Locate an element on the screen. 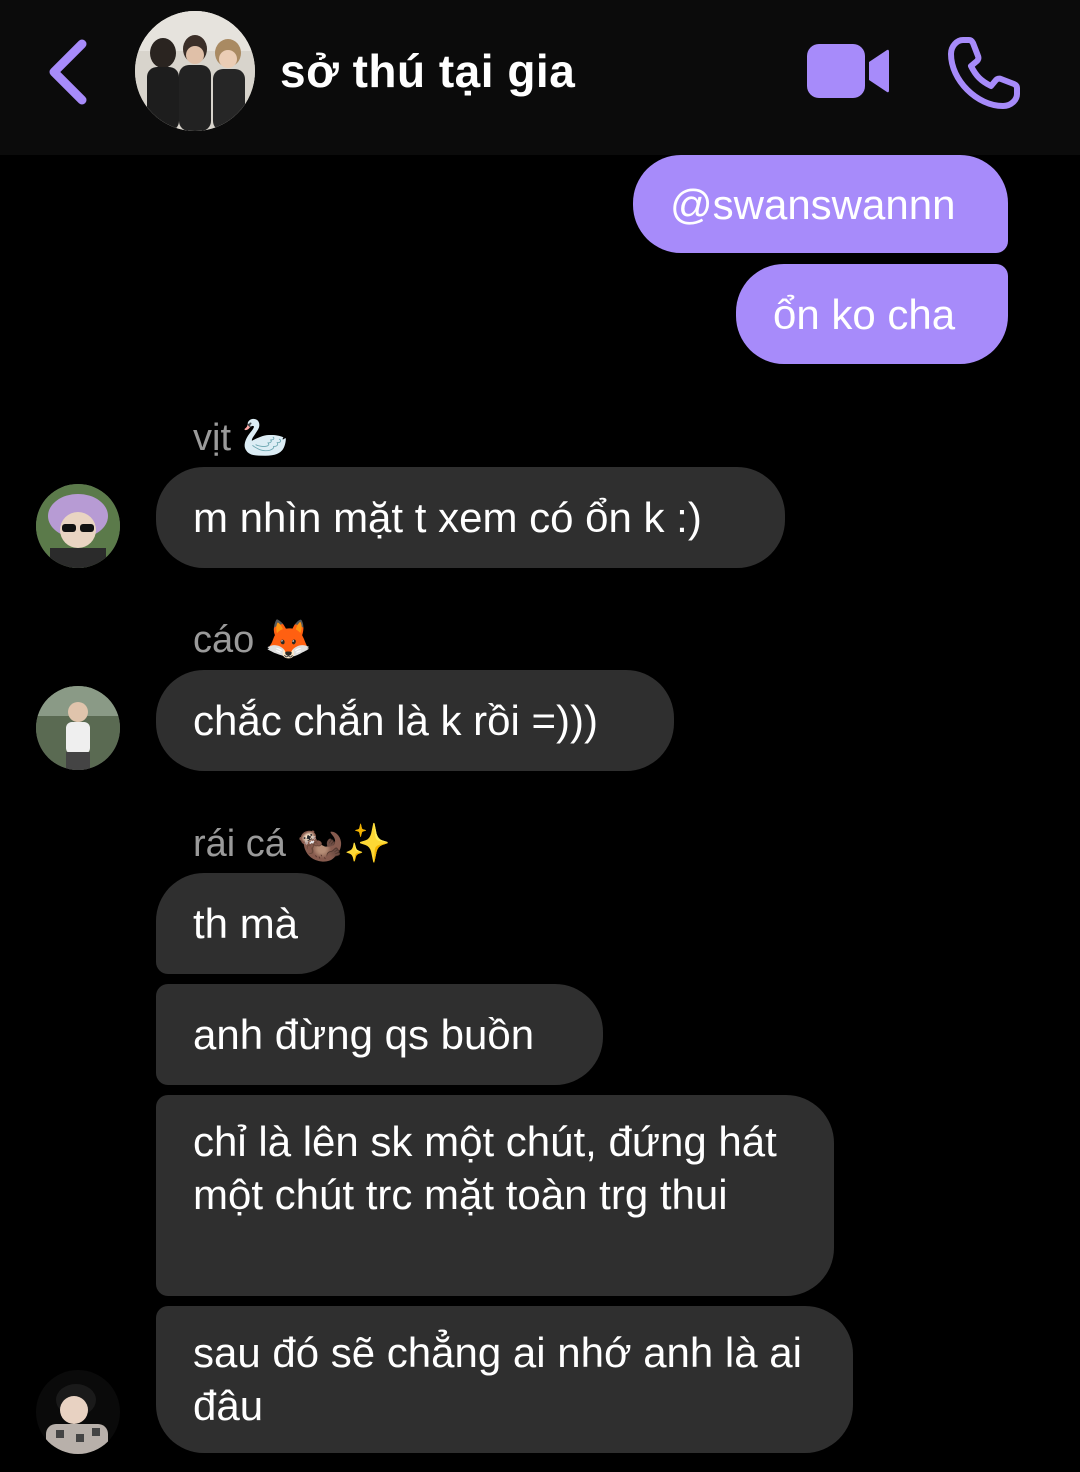 Image resolution: width=1080 pixels, height=1472 pixels. video-call-button is located at coordinates (848, 71).